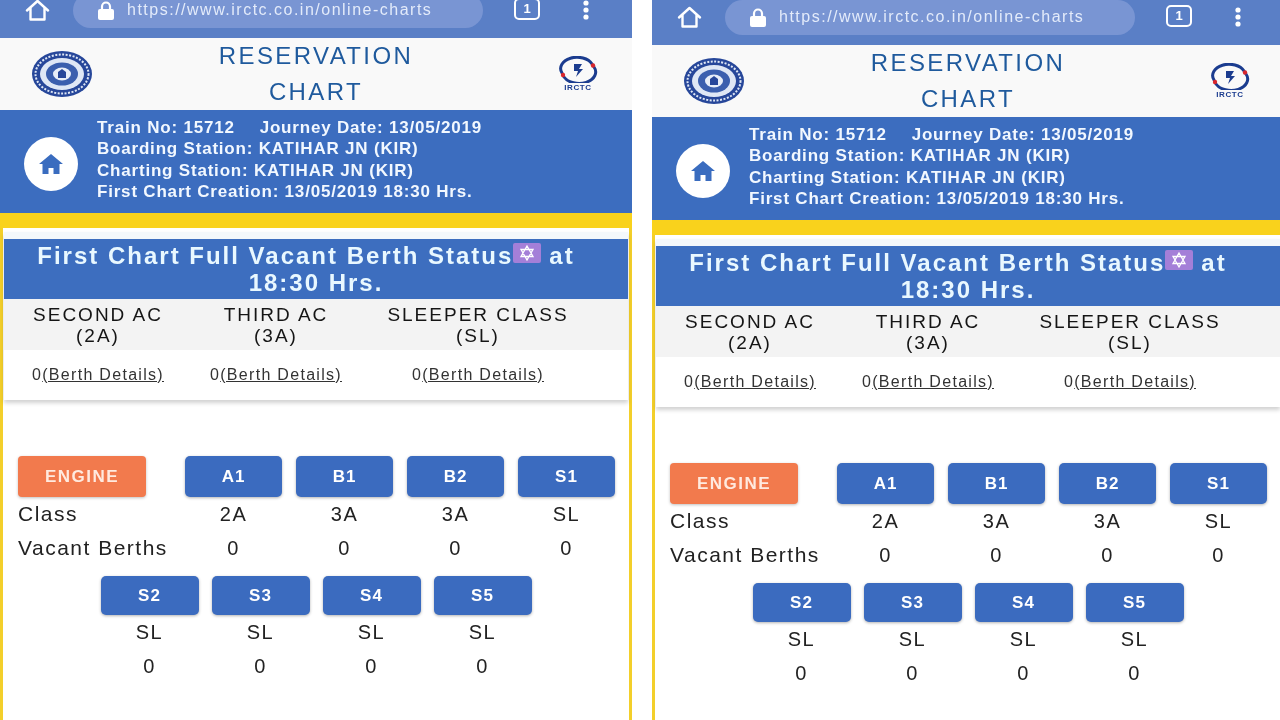 The height and width of the screenshot is (720, 1280). I want to click on class-column-header: SECOND AC (2A), so click(98, 326).